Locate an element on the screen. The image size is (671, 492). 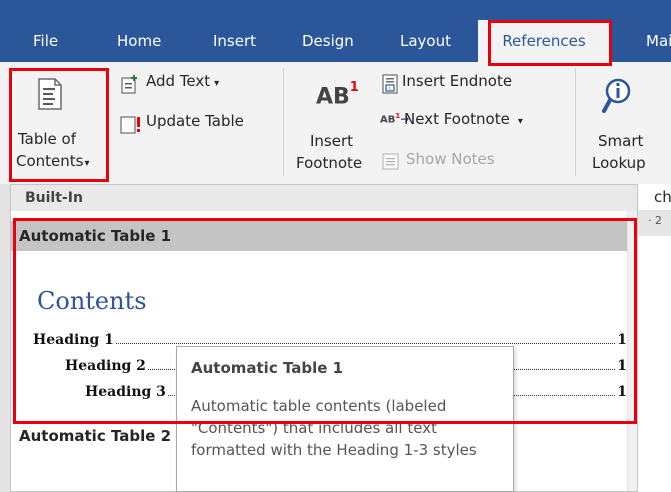
next-footnote-label: Next Footnote ▾ is located at coordinates (463, 119).